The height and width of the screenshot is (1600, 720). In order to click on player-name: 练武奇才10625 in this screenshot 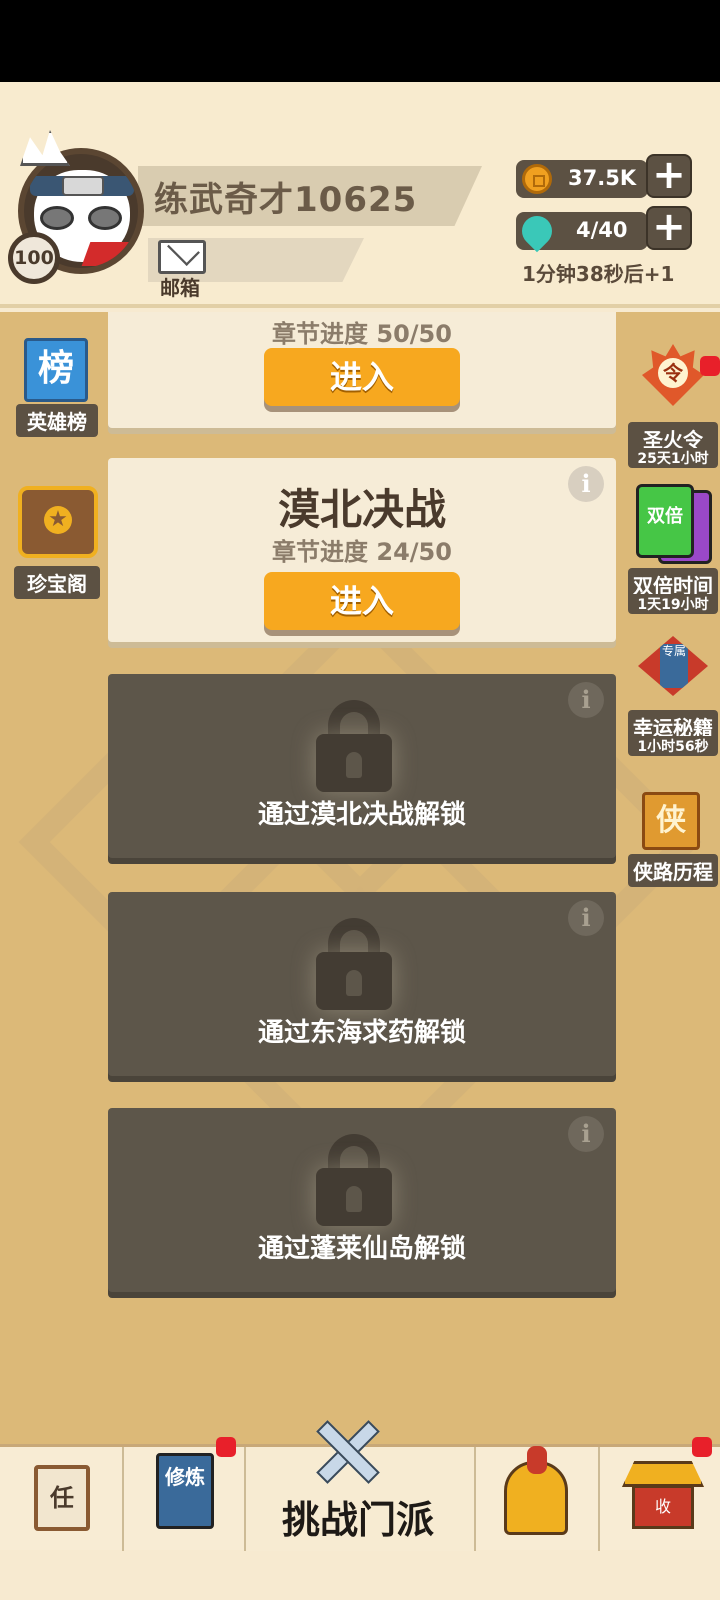, I will do `click(286, 200)`.